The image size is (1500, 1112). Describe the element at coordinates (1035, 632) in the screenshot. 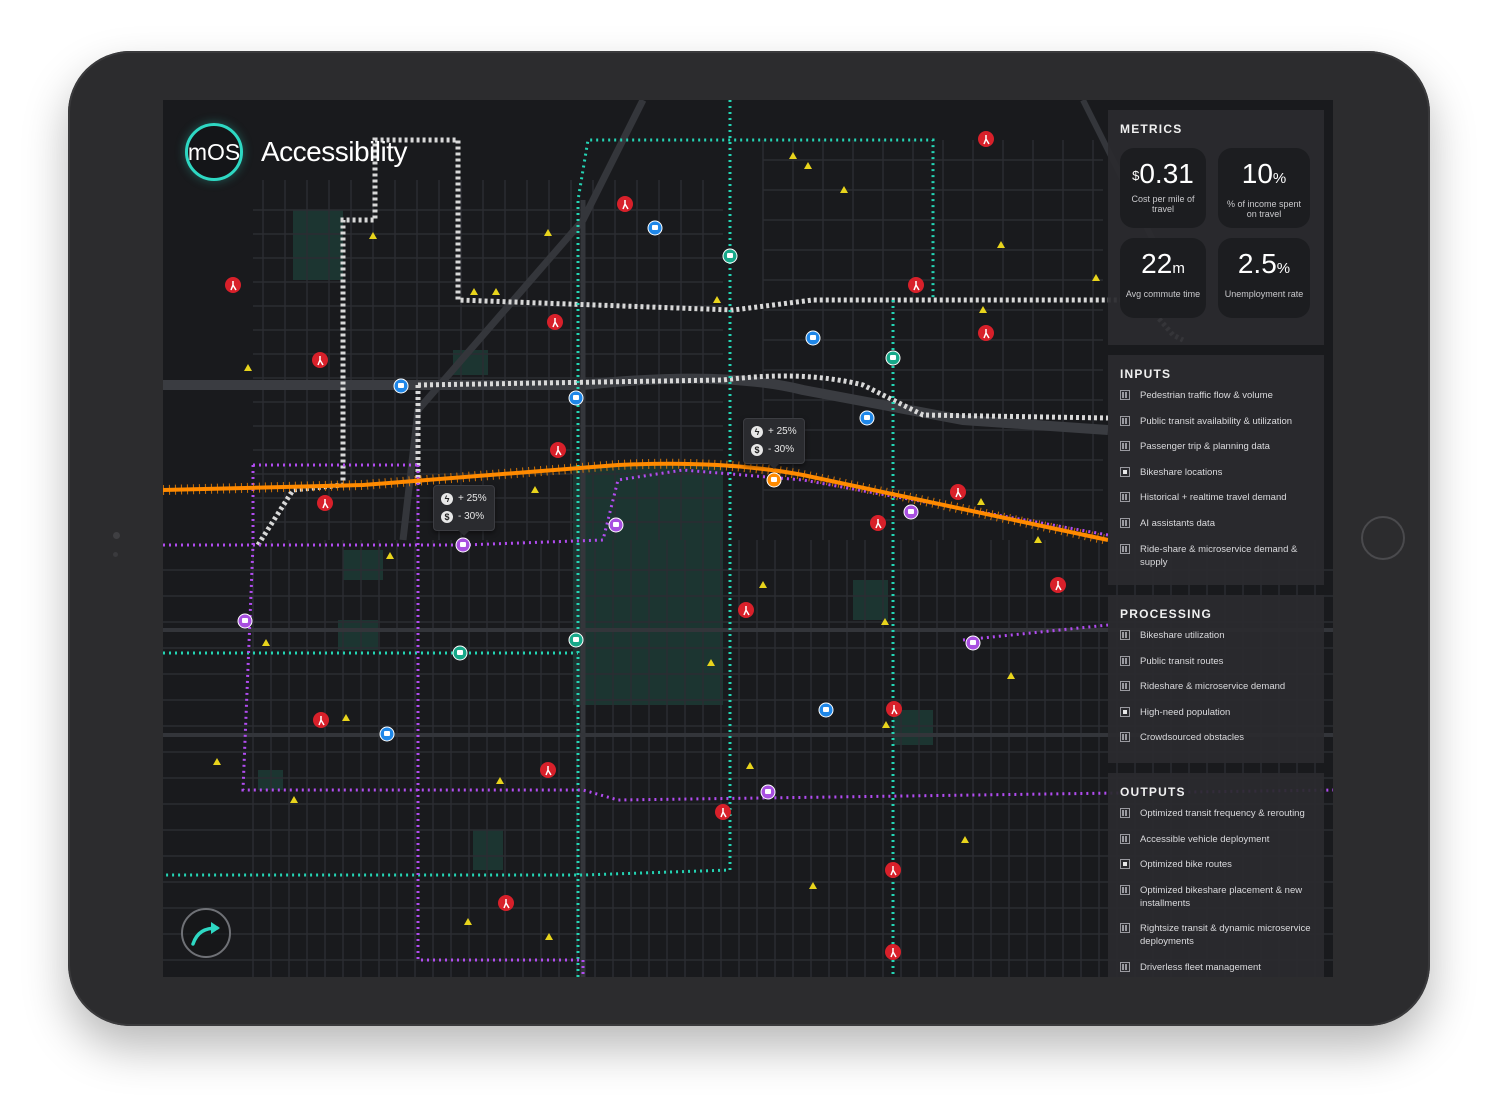

I see `transit-route` at that location.